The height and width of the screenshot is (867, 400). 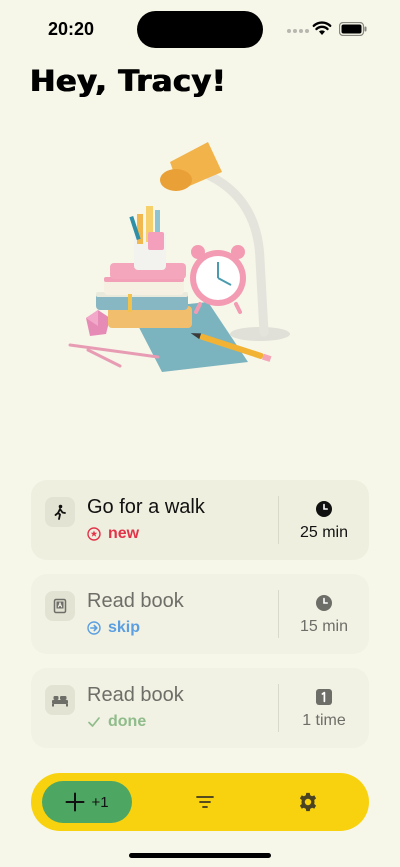 I want to click on task-duration: 25 min, so click(x=324, y=532).